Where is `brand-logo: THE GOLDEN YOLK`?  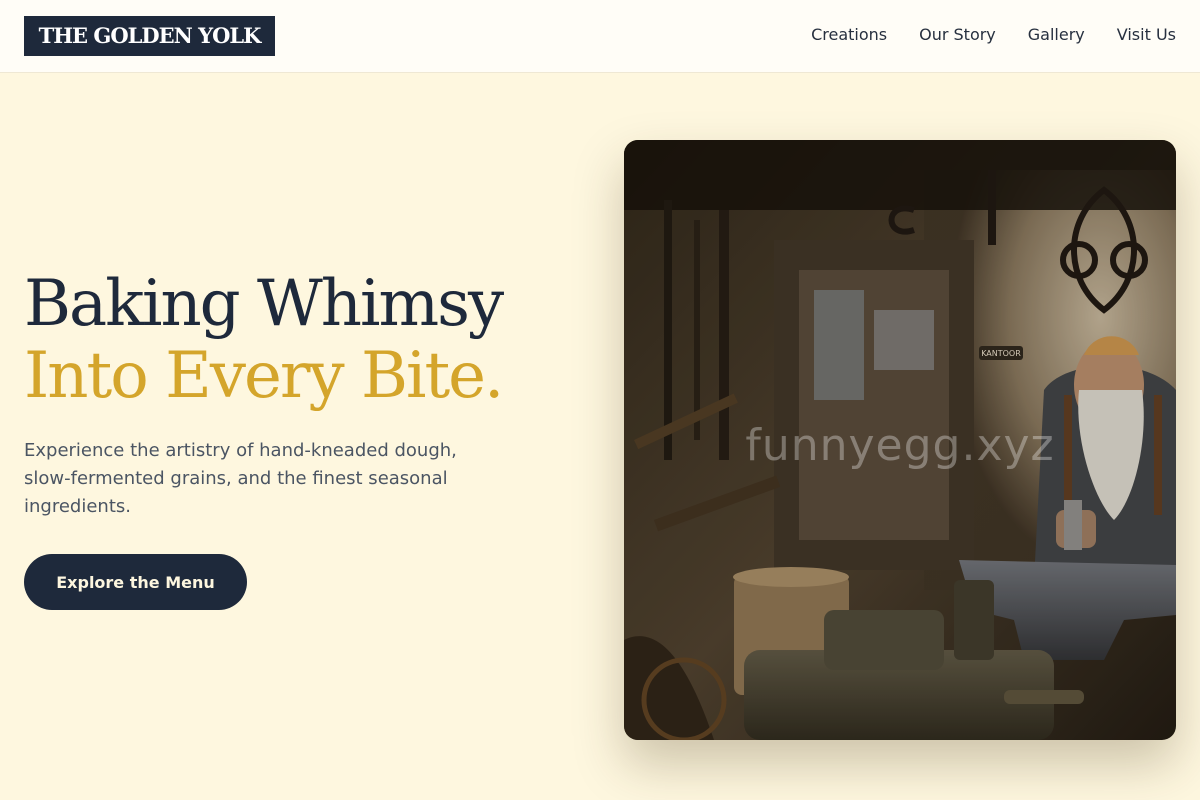 brand-logo: THE GOLDEN YOLK is located at coordinates (149, 36).